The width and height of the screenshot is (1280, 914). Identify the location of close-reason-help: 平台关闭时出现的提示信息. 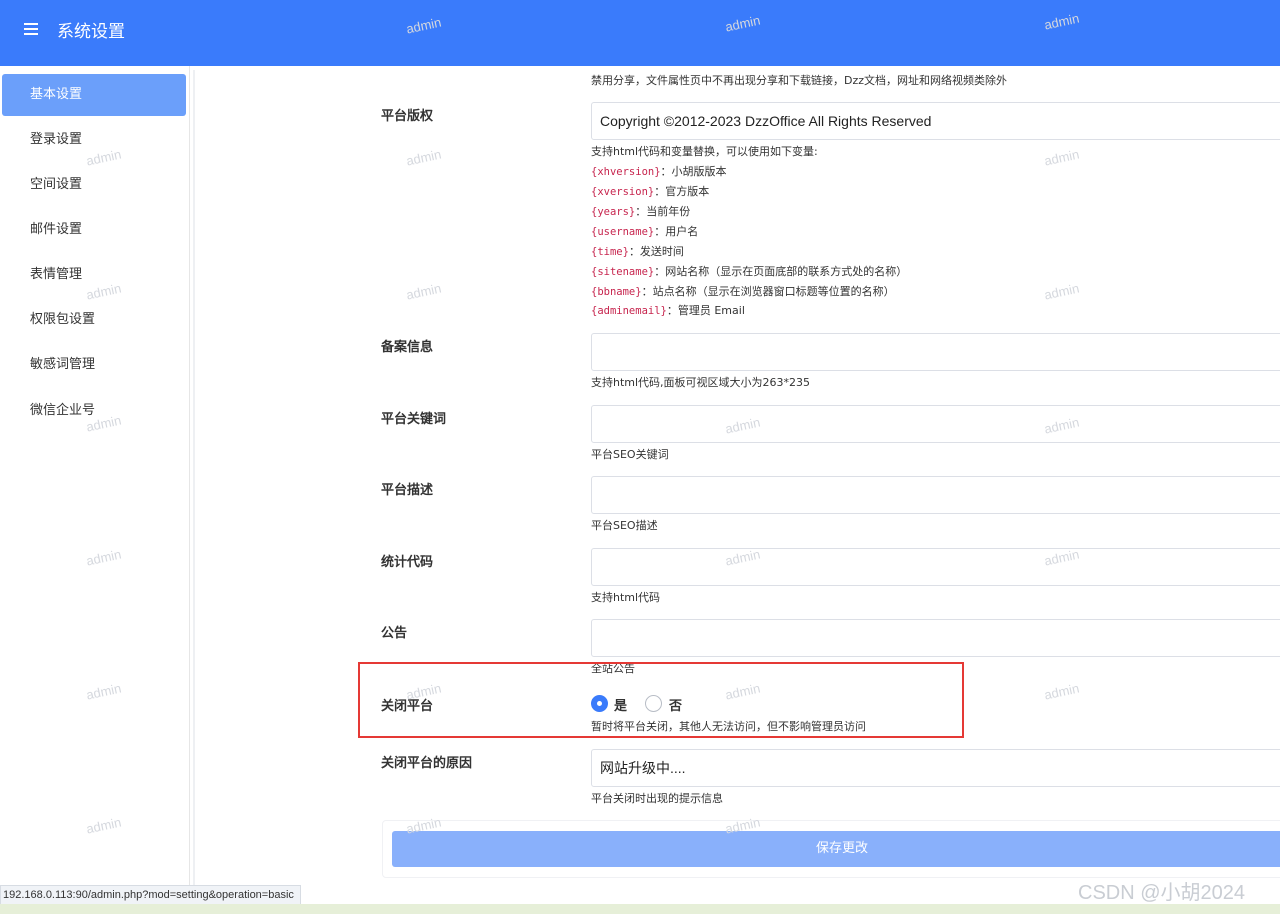
(657, 798).